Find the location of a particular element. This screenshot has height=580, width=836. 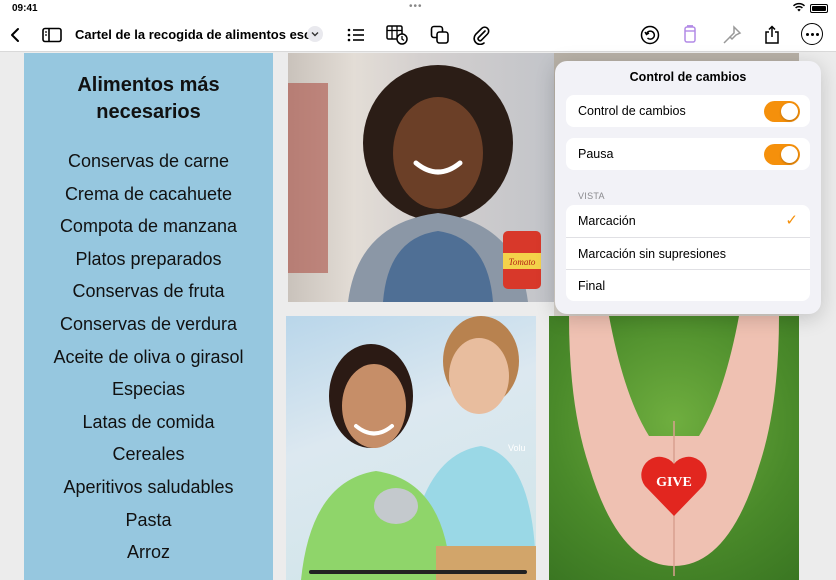

track-changes-row: Control de cambios is located at coordinates (688, 111).